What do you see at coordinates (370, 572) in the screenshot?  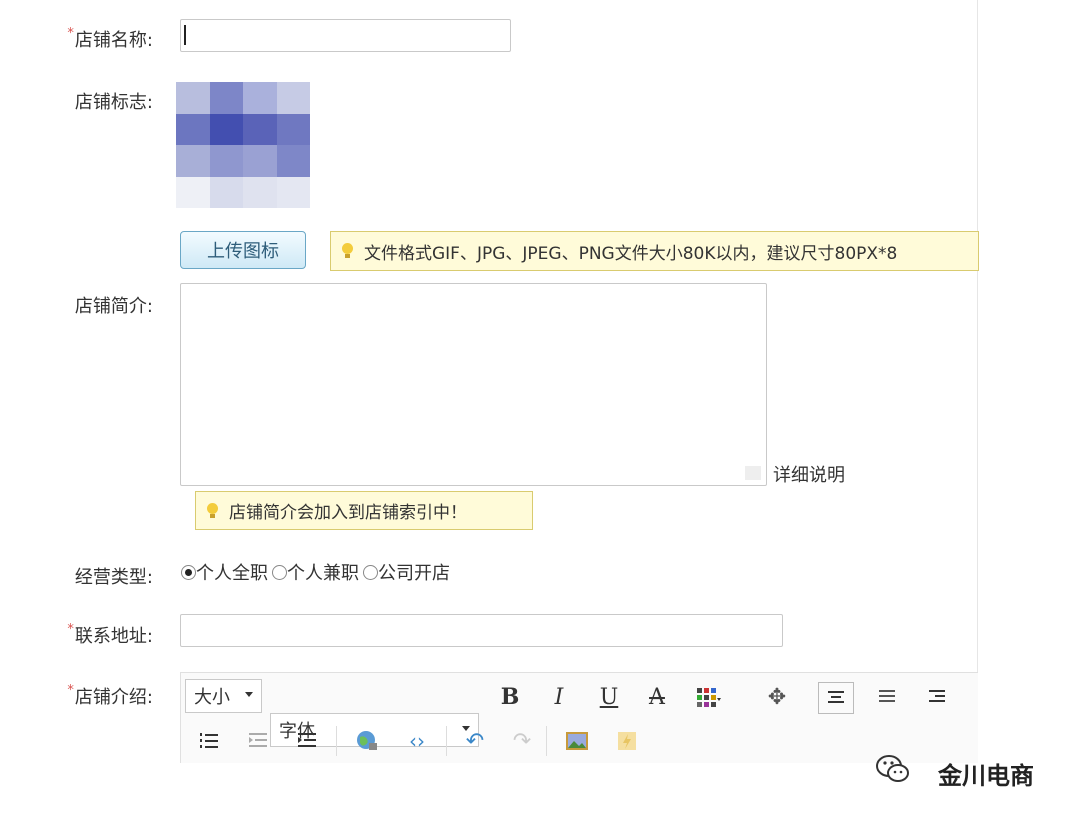 I see `radio-company` at bounding box center [370, 572].